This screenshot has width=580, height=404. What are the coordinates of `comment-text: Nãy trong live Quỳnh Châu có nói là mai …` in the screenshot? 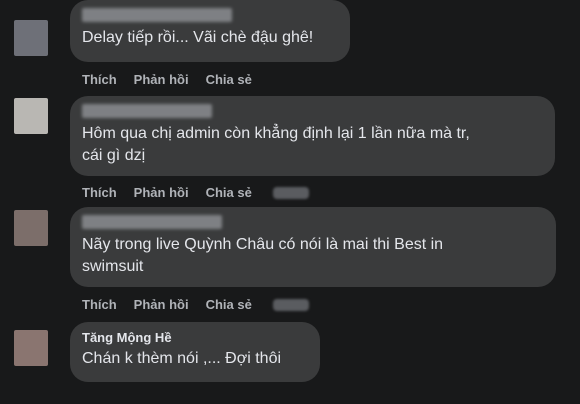 It's located at (263, 255).